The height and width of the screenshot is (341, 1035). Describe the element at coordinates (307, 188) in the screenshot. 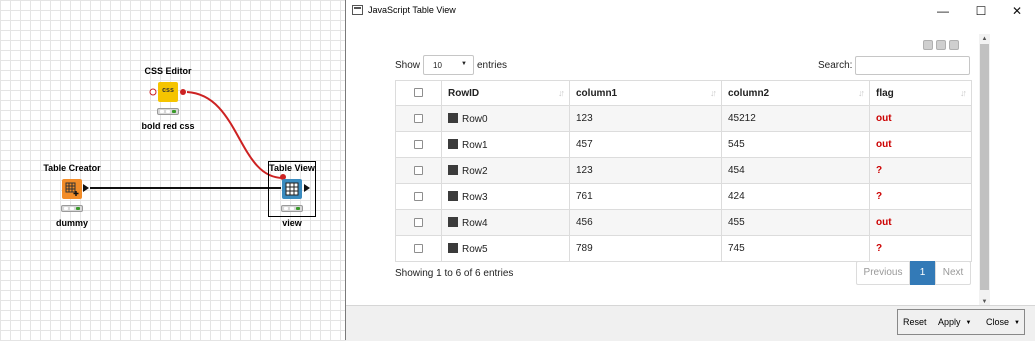

I see `table-view-output-port` at that location.